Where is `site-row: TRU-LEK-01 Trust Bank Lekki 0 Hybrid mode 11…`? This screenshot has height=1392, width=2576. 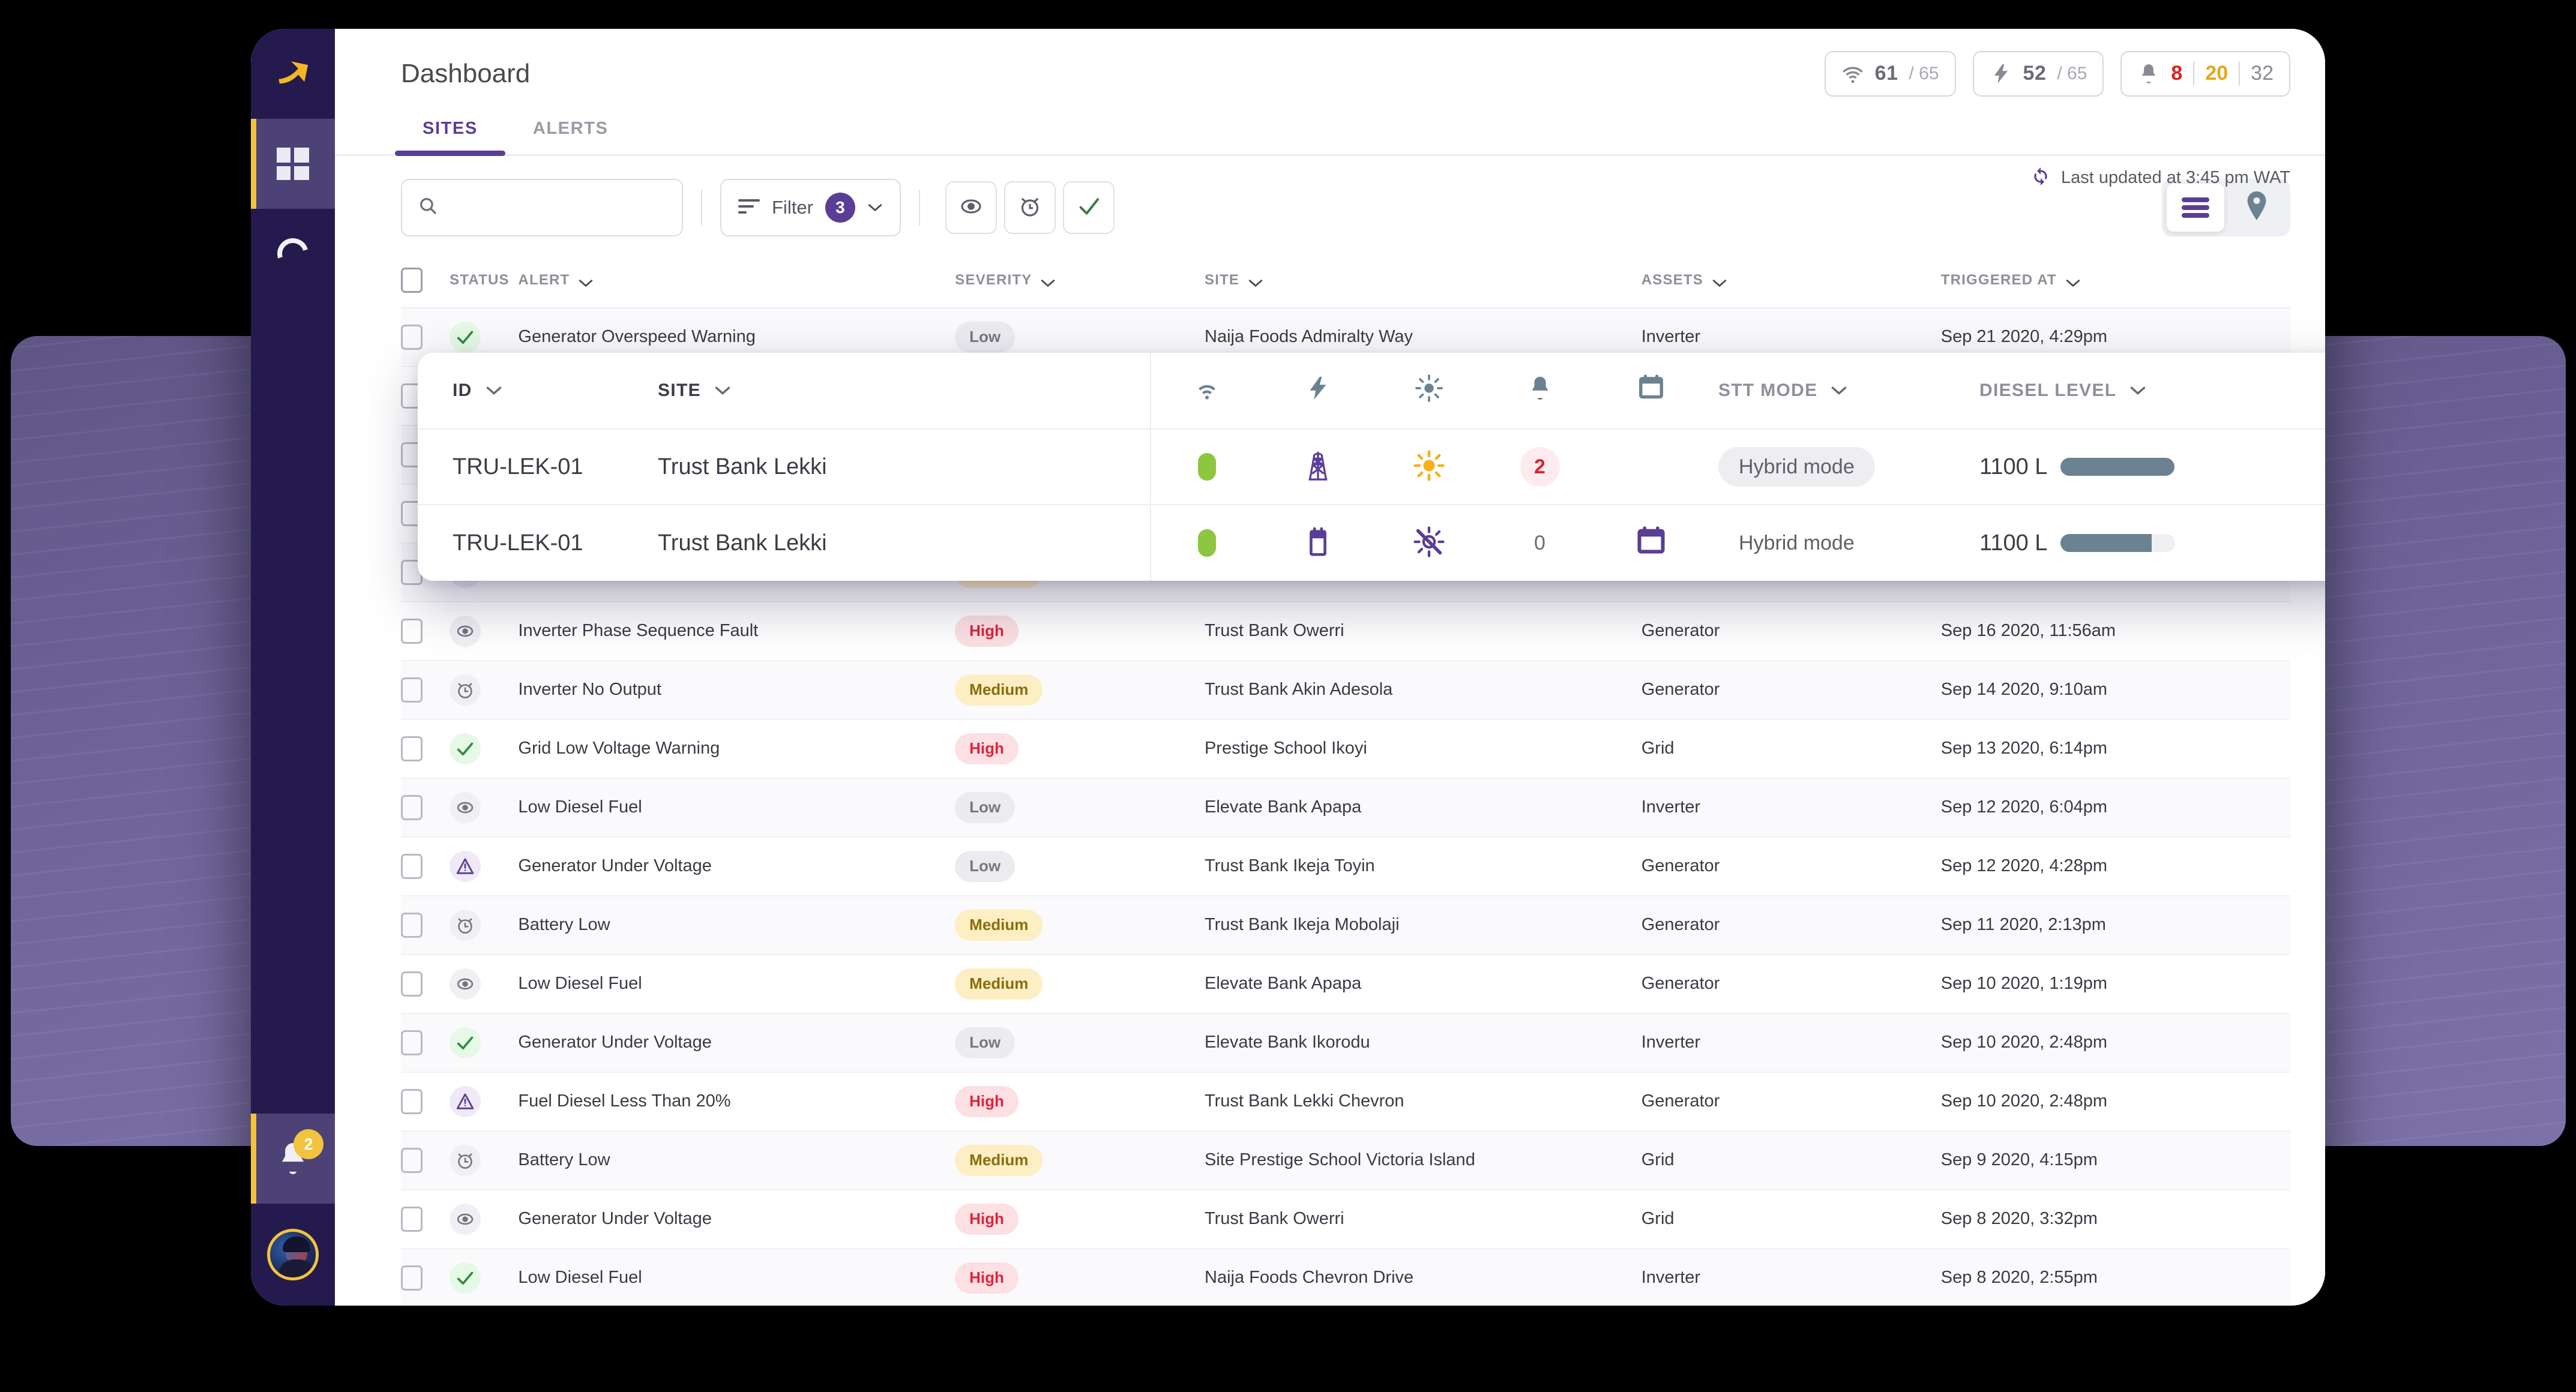
site-row: TRU-LEK-01 Trust Bank Lekki 0 Hybrid mode 11… is located at coordinates (1372, 543).